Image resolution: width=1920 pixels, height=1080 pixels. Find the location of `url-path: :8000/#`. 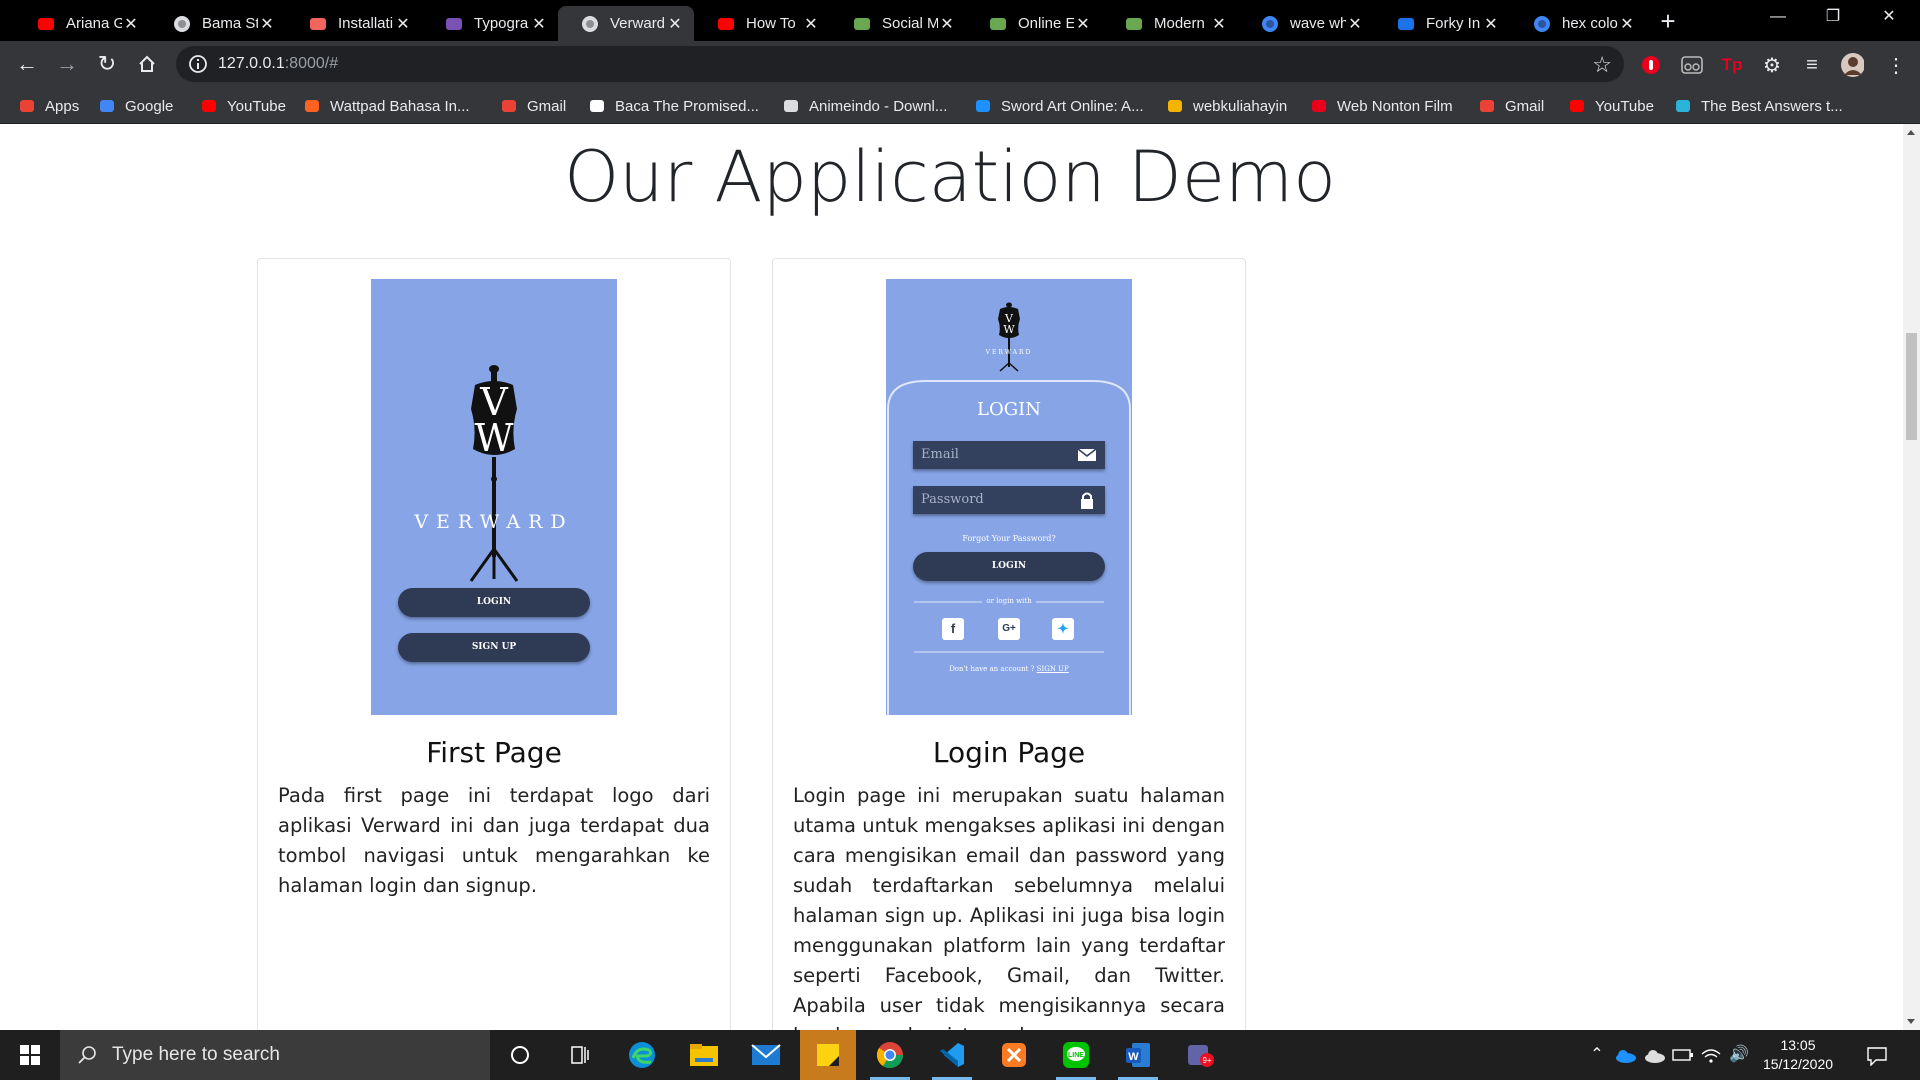

url-path: :8000/# is located at coordinates (311, 63).